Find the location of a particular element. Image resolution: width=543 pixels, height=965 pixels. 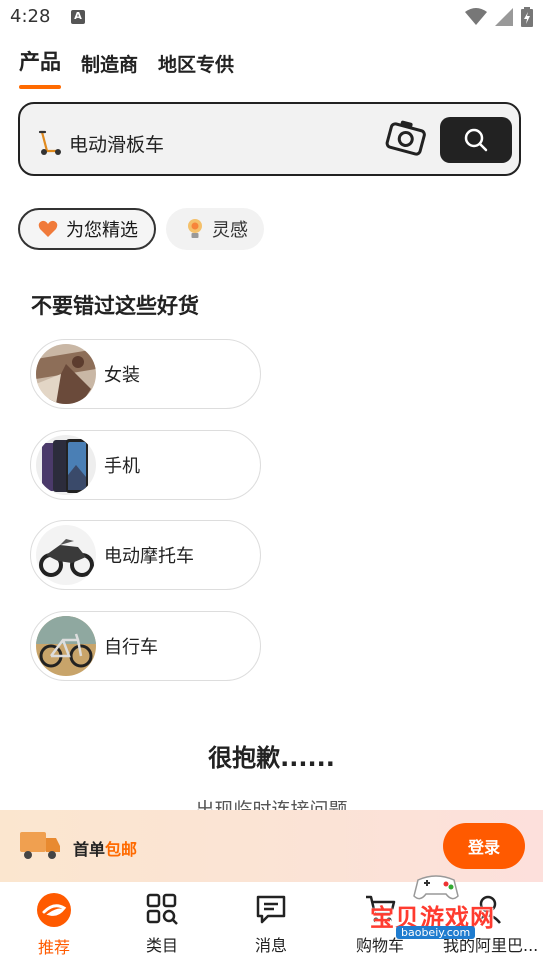

search-bar: 电动滑板车 is located at coordinates (269, 139).